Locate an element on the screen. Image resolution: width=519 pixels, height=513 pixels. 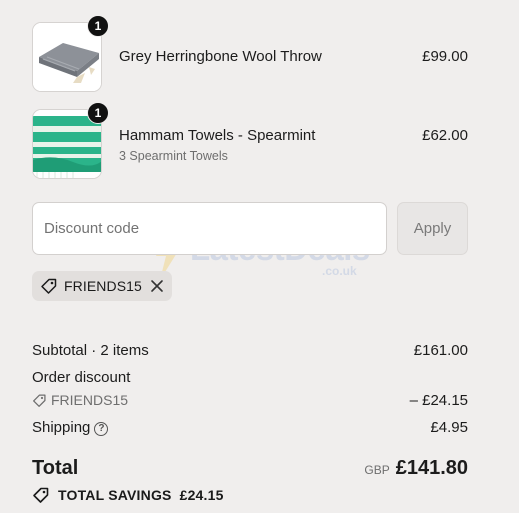
close-icon is located at coordinates (157, 286).